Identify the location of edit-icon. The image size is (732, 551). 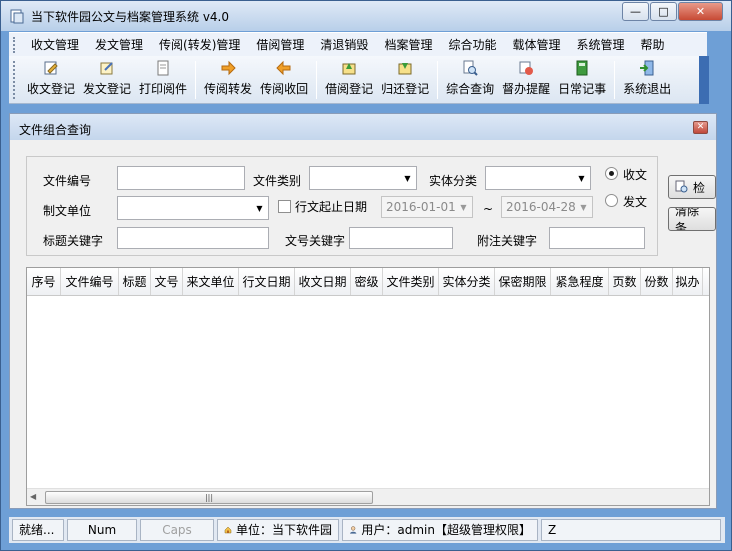
(51, 68).